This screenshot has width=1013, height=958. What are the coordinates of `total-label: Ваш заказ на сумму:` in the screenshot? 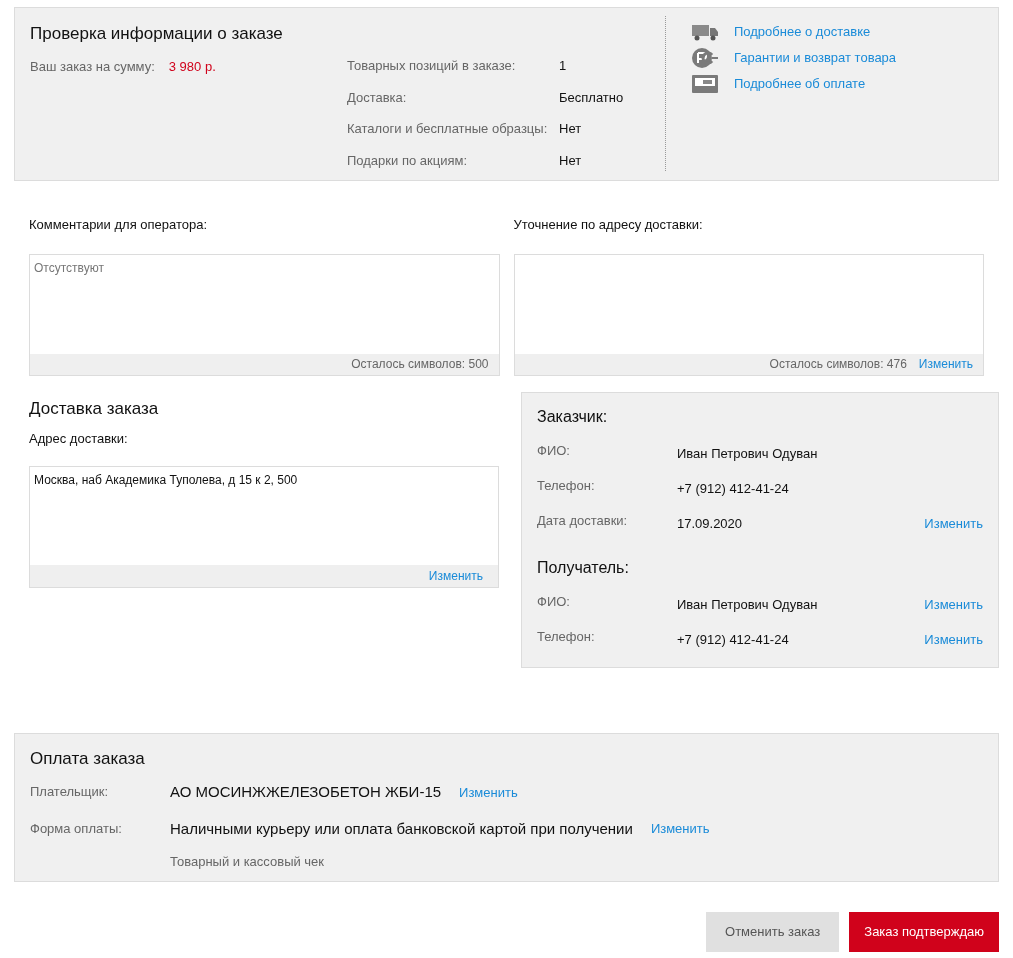 It's located at (92, 66).